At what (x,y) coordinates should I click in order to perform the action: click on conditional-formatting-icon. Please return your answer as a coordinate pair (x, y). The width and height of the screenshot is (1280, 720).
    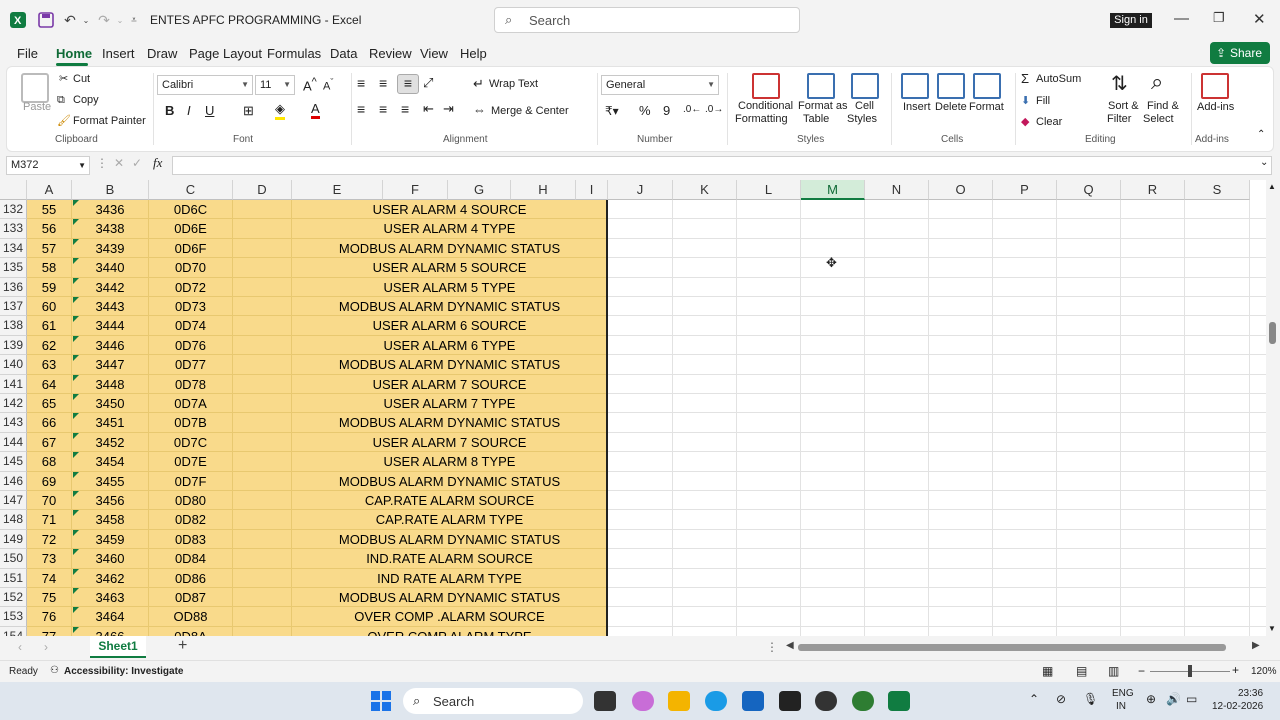
    Looking at the image, I should click on (766, 86).